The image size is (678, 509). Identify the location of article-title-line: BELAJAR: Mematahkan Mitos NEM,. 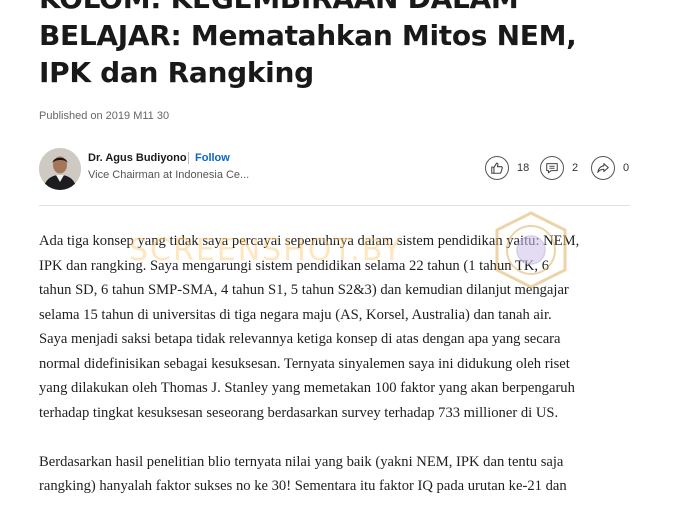
(308, 35).